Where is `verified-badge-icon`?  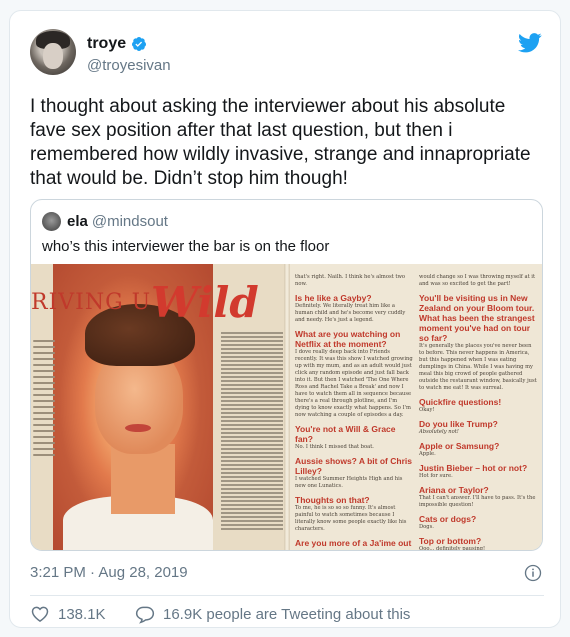 verified-badge-icon is located at coordinates (139, 44).